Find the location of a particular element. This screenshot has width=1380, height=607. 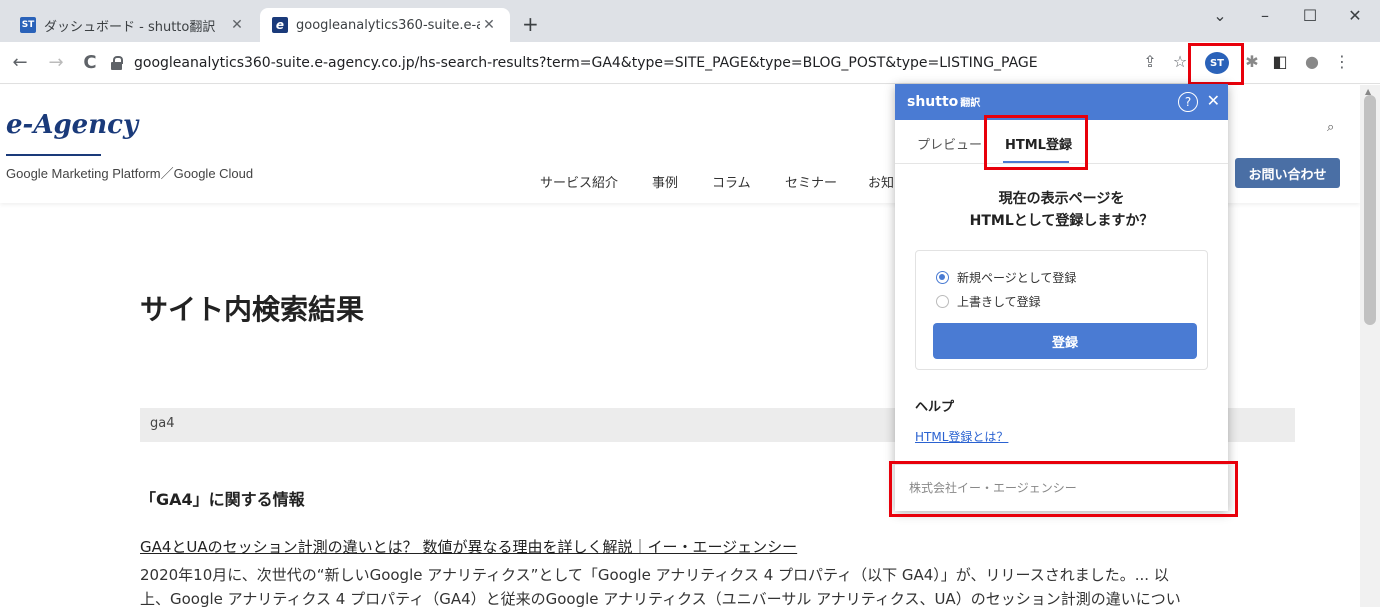

side-panel-icon: ◧ is located at coordinates (1280, 61).